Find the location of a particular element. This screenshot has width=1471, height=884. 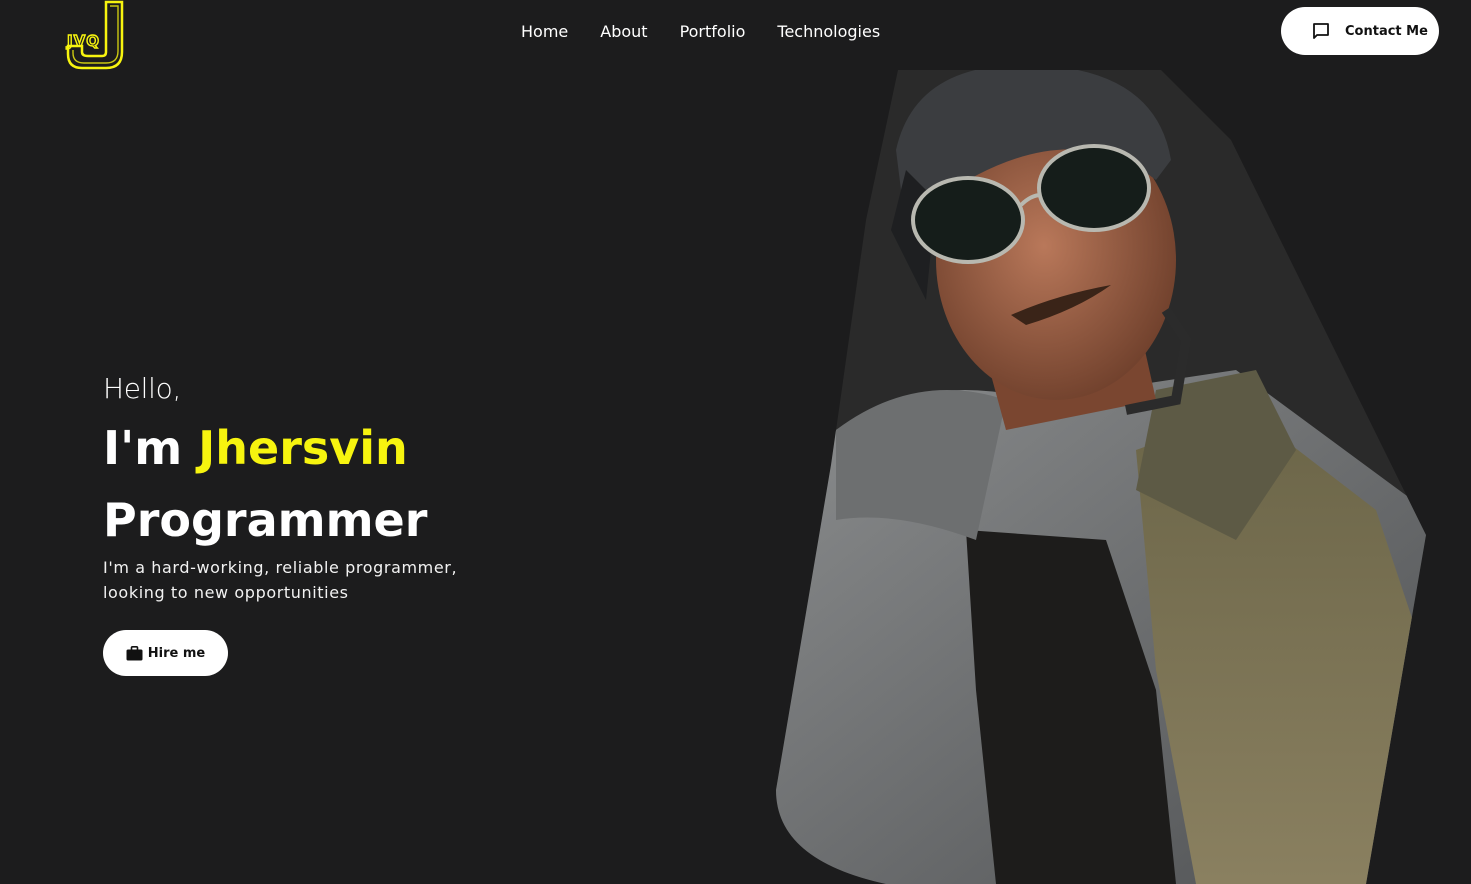

hero-intro-prefix: I'm is located at coordinates (151, 448).